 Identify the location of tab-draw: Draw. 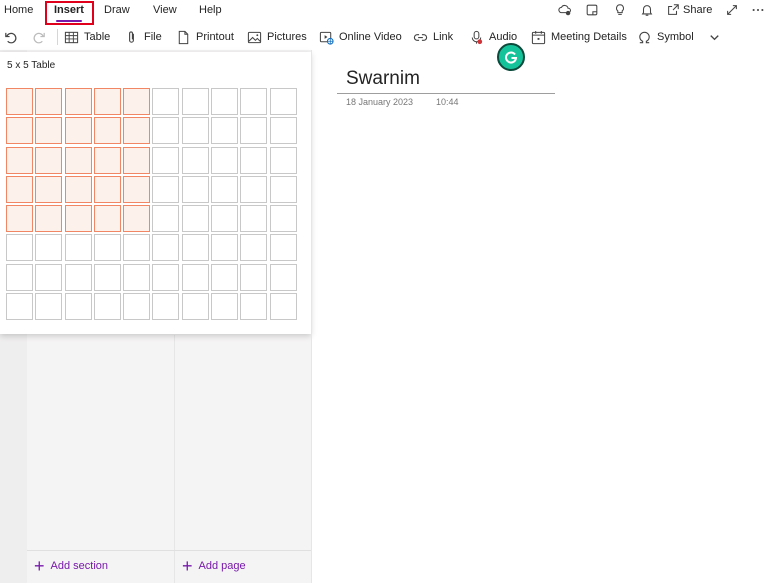
(117, 10).